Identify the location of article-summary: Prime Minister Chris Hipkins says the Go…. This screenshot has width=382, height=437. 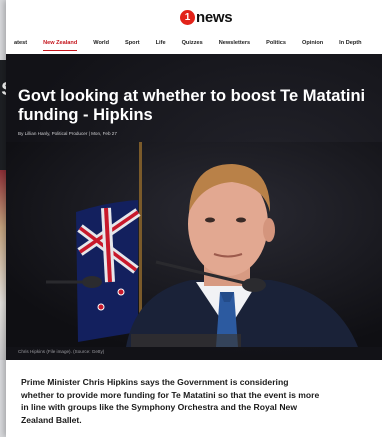
(170, 401).